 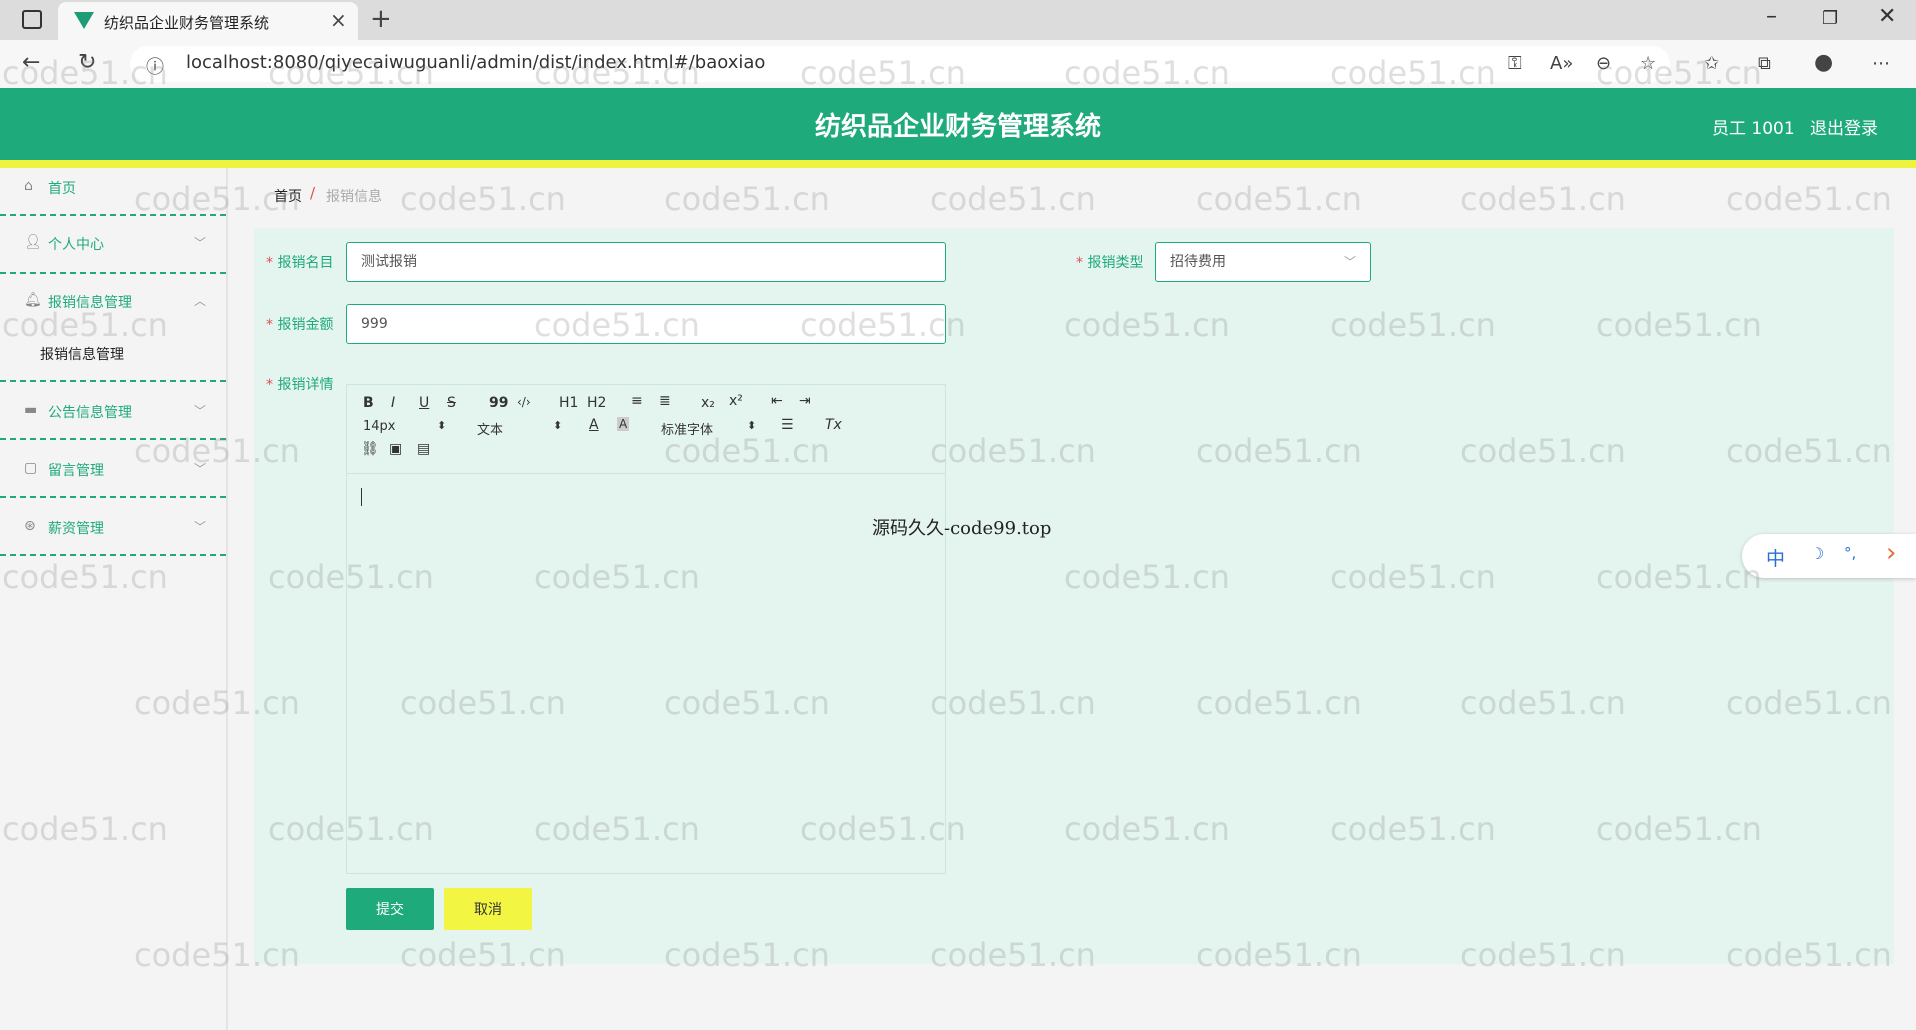 I want to click on profile-avatar-icon: ●, so click(x=1823, y=62).